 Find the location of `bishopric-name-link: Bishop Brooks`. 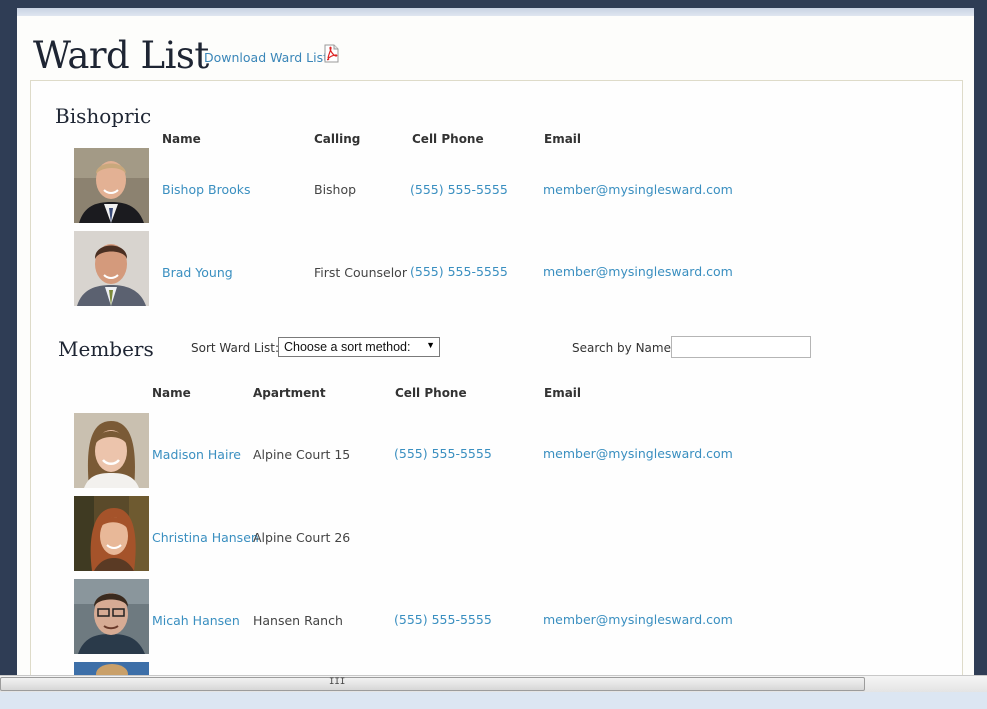

bishopric-name-link: Bishop Brooks is located at coordinates (206, 189).